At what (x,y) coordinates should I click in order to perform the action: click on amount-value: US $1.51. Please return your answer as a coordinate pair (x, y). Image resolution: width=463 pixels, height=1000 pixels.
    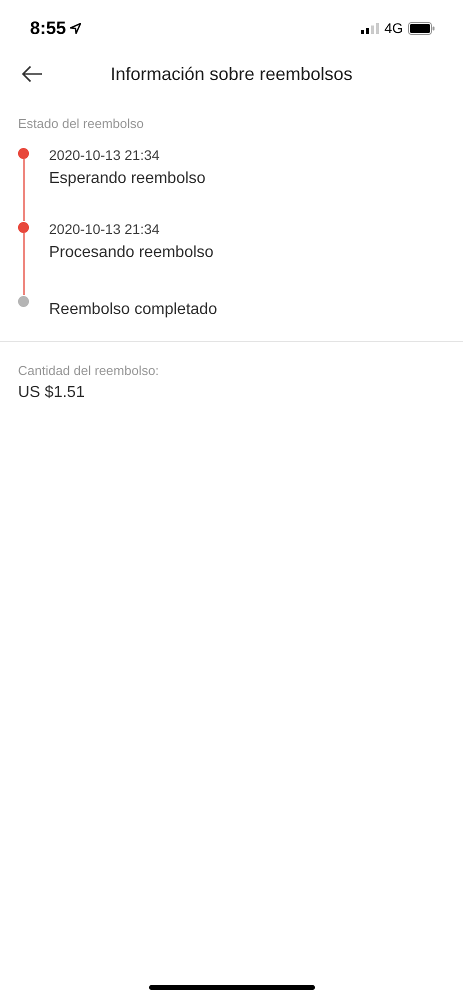
    Looking at the image, I should click on (52, 393).